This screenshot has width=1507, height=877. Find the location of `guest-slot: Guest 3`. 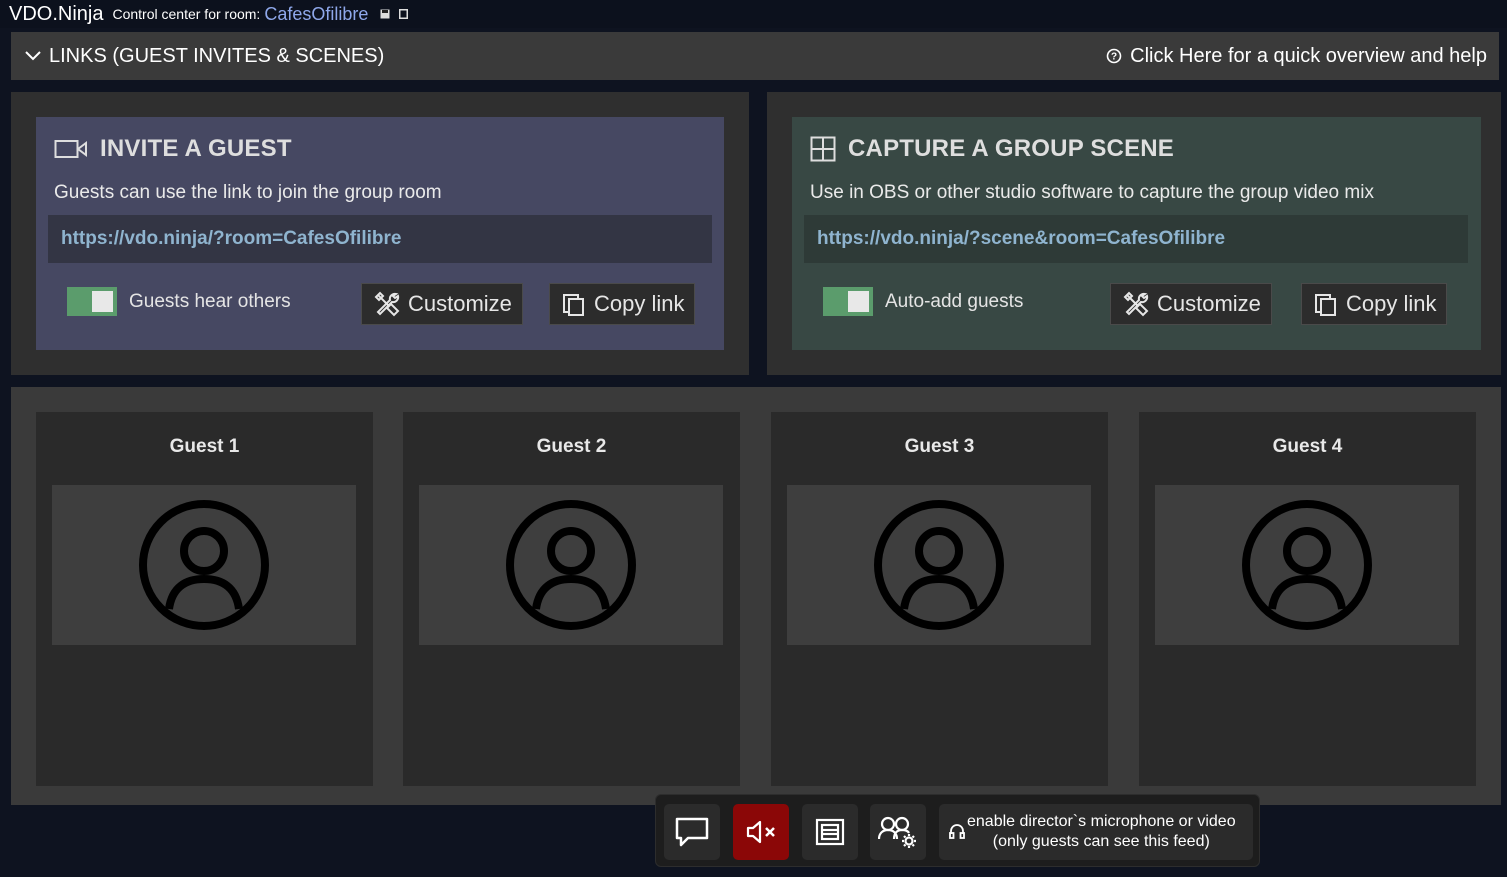

guest-slot: Guest 3 is located at coordinates (939, 599).